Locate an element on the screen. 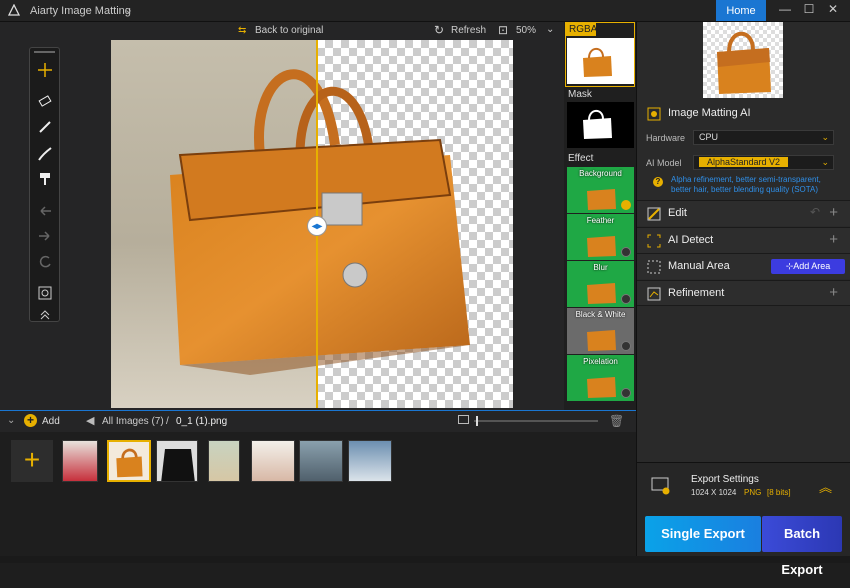 Image resolution: width=850 pixels, height=588 pixels. add-area-button: ⊹Add Area is located at coordinates (808, 266).